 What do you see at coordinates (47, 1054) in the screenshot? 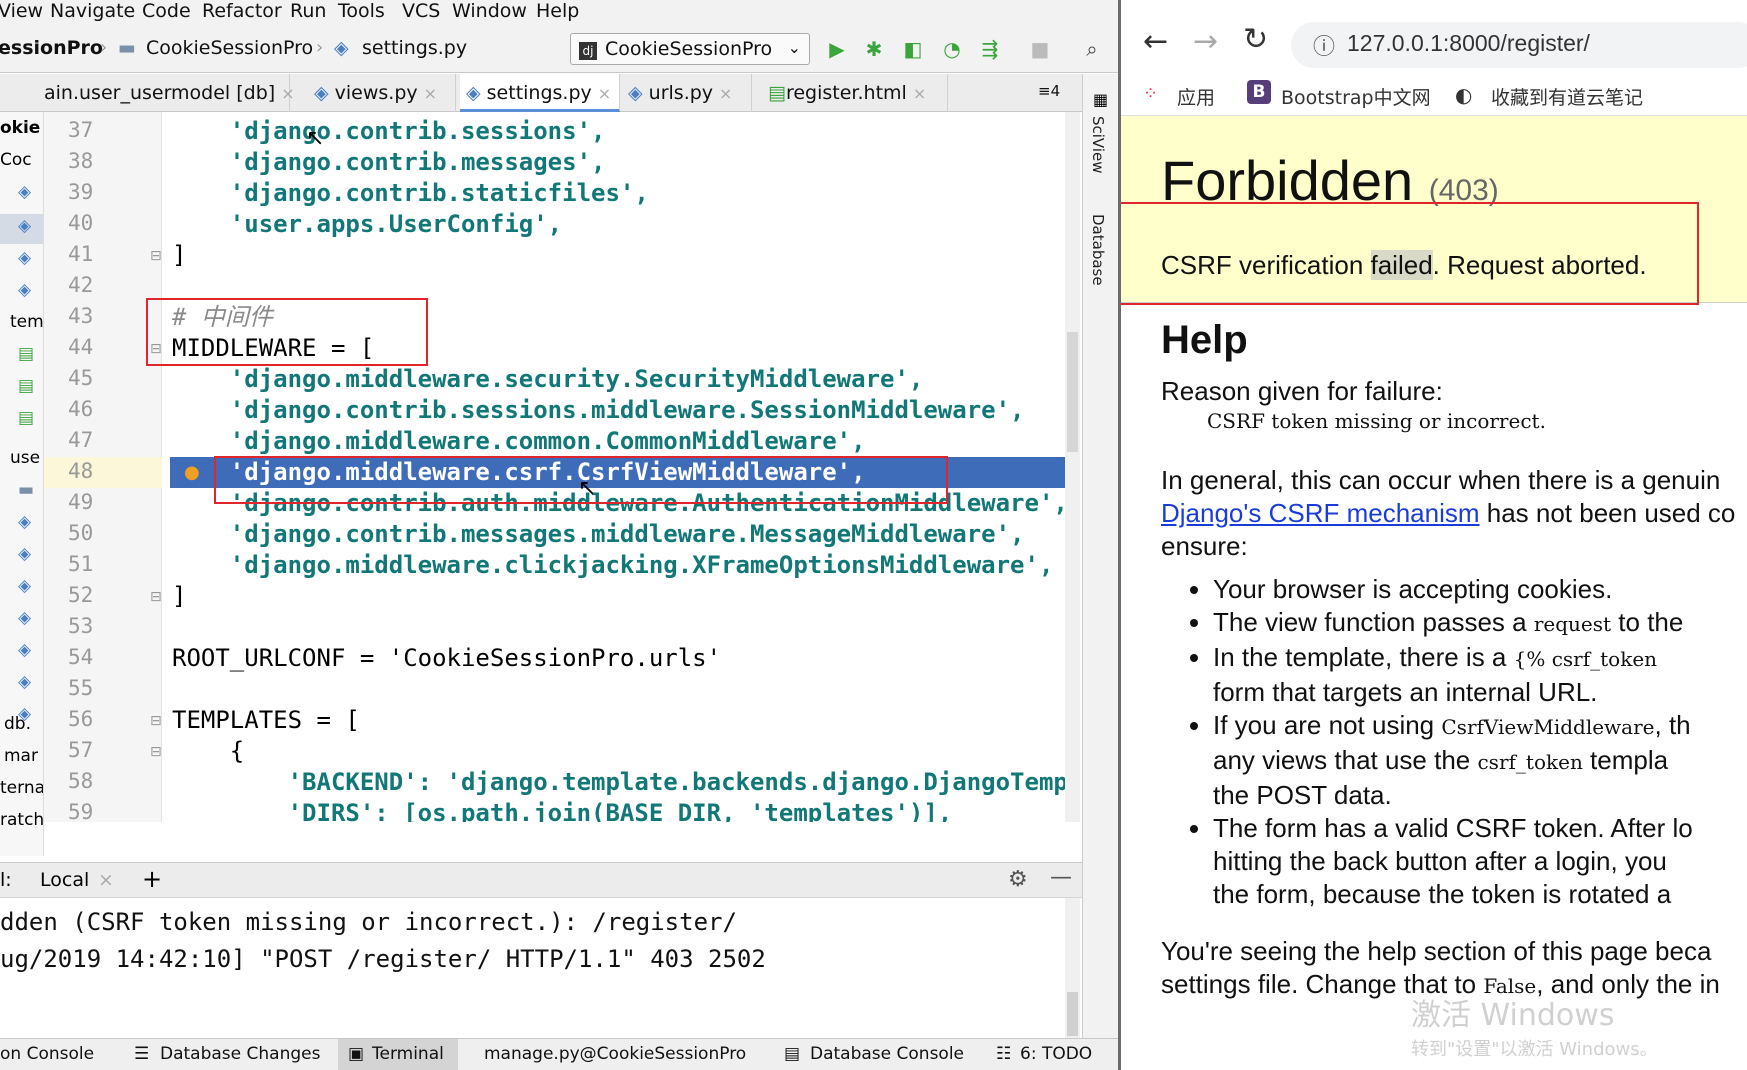
I see `python-console-tab: on Console` at bounding box center [47, 1054].